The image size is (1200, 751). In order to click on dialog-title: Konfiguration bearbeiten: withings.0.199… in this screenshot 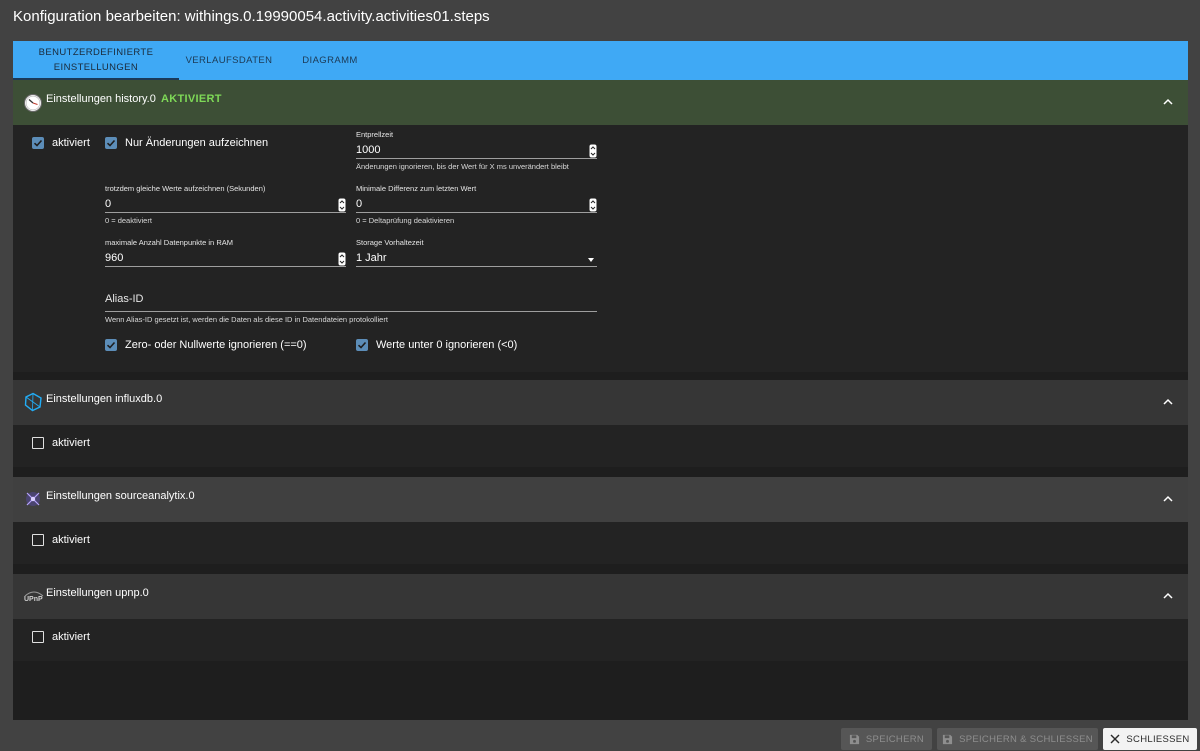, I will do `click(251, 16)`.